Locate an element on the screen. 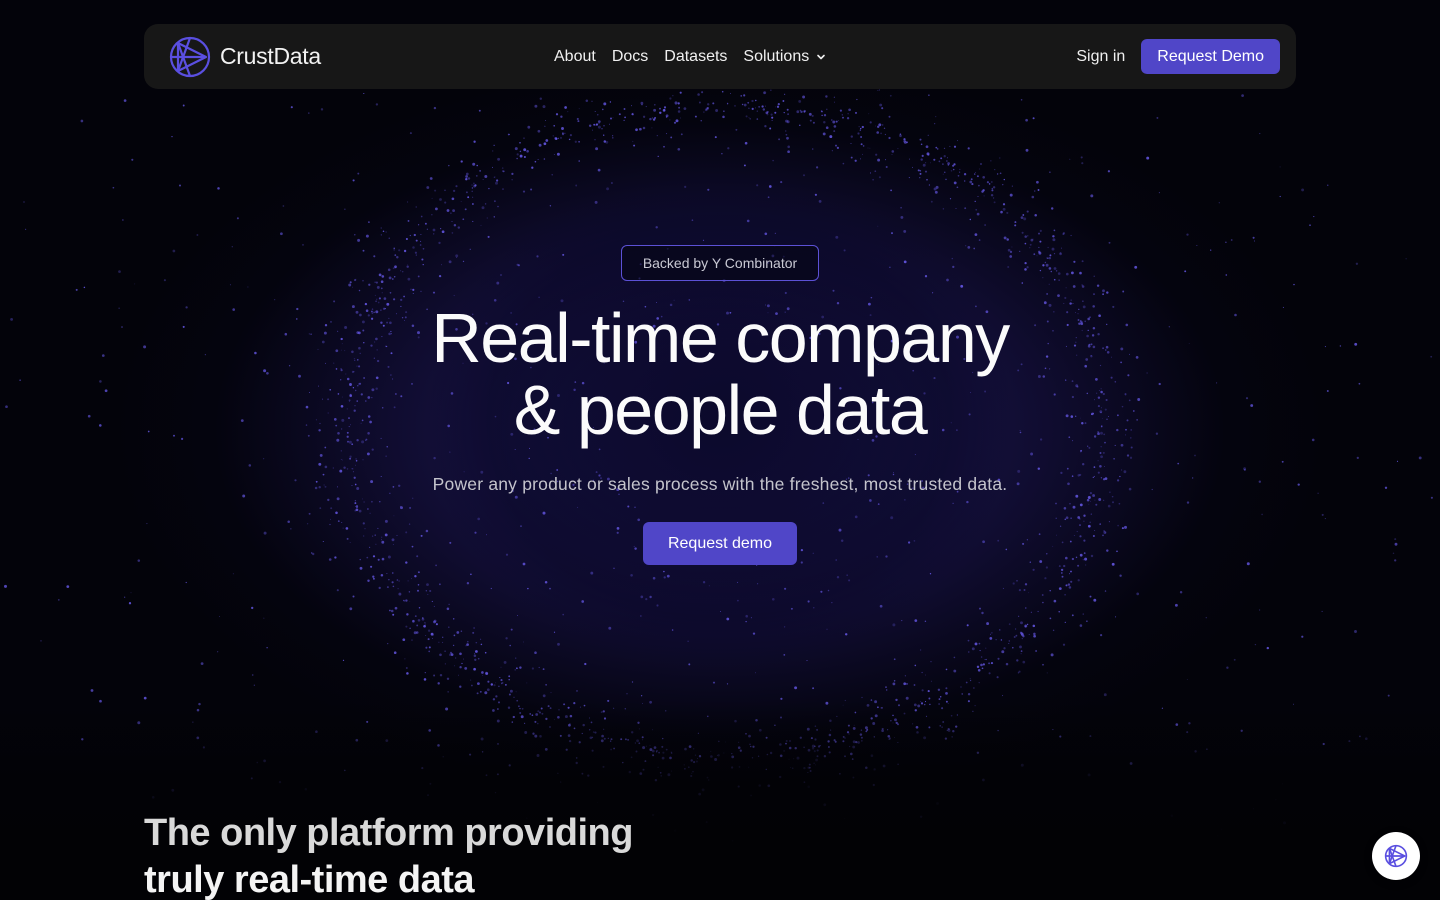 The image size is (1440, 900). chat-widget-button is located at coordinates (1396, 856).